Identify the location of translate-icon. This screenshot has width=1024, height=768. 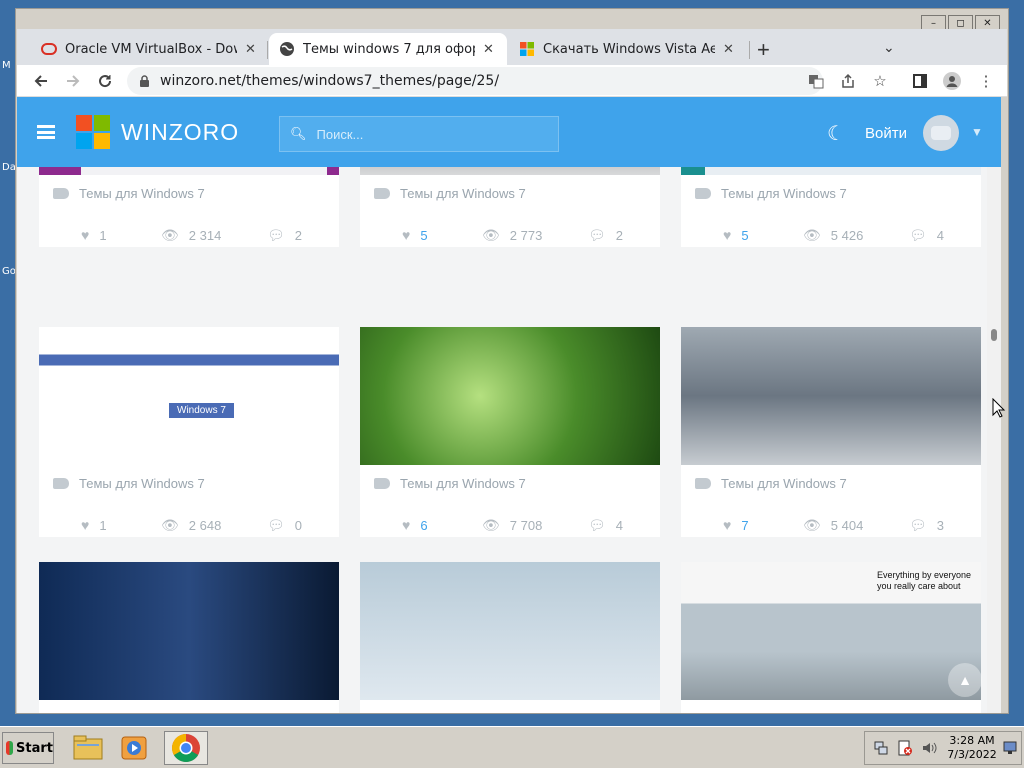
(816, 81).